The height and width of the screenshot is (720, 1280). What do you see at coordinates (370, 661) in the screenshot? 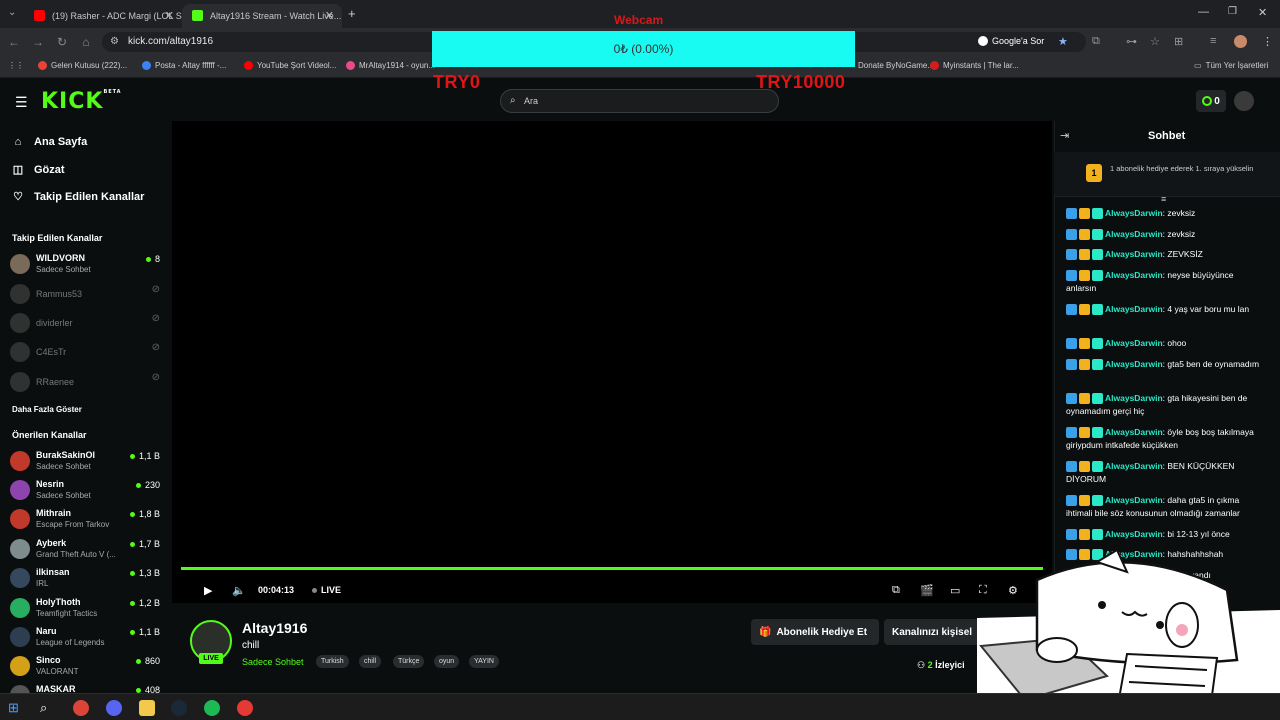
I see `stream-tag: chill` at bounding box center [370, 661].